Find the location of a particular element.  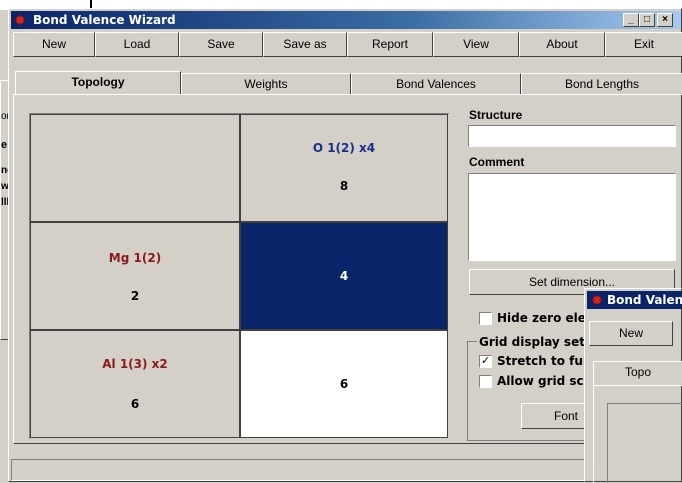

grid-display-group-label: Grid display set is located at coordinates (532, 342).